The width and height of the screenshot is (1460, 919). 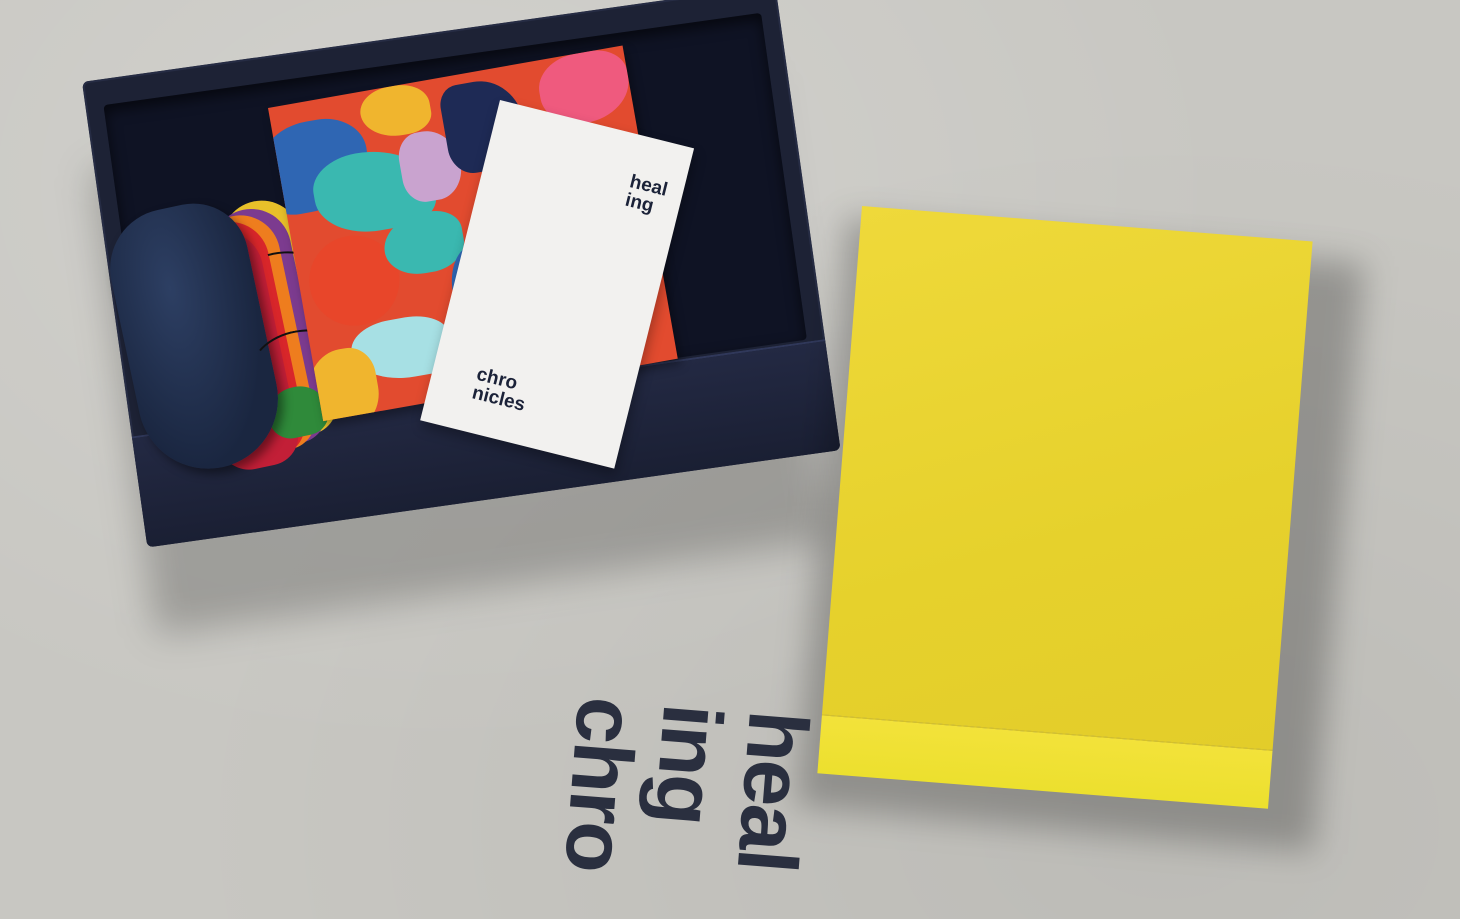 I want to click on leaflet-top-text: heal ing, so click(x=646, y=194).